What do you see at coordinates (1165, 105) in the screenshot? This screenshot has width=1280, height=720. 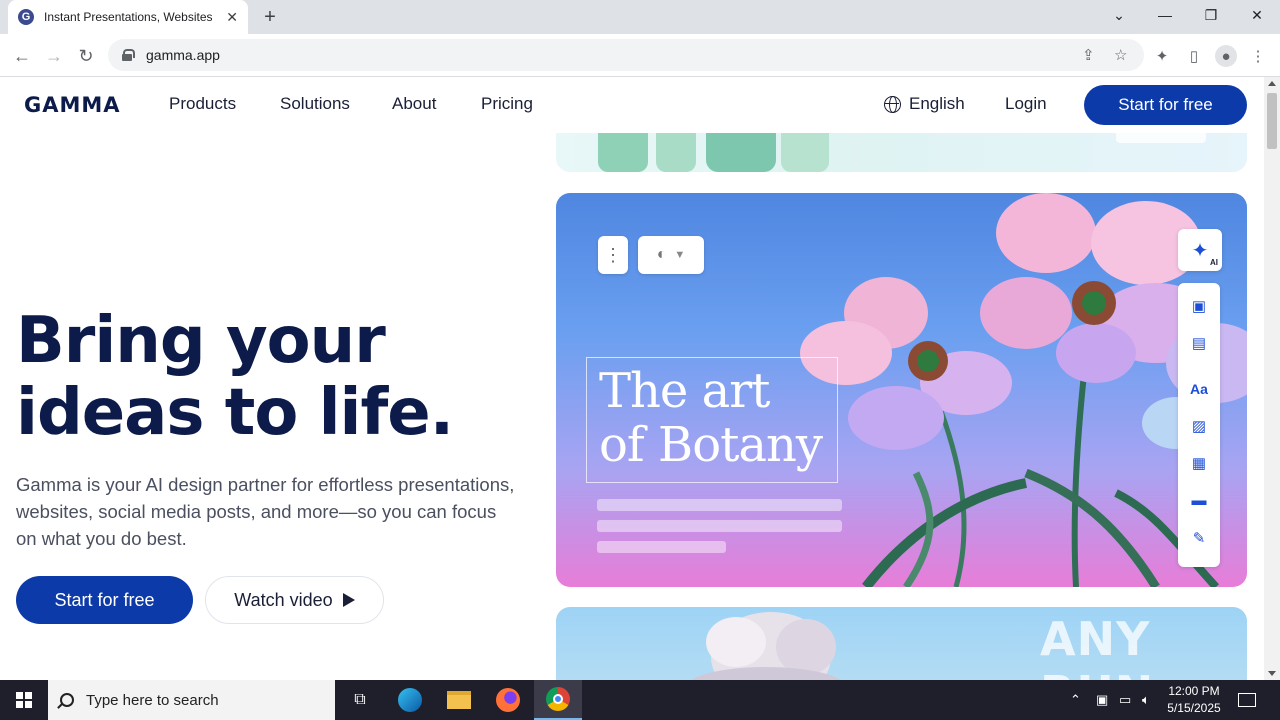 I see `start-for-free-header-button: Start for free` at bounding box center [1165, 105].